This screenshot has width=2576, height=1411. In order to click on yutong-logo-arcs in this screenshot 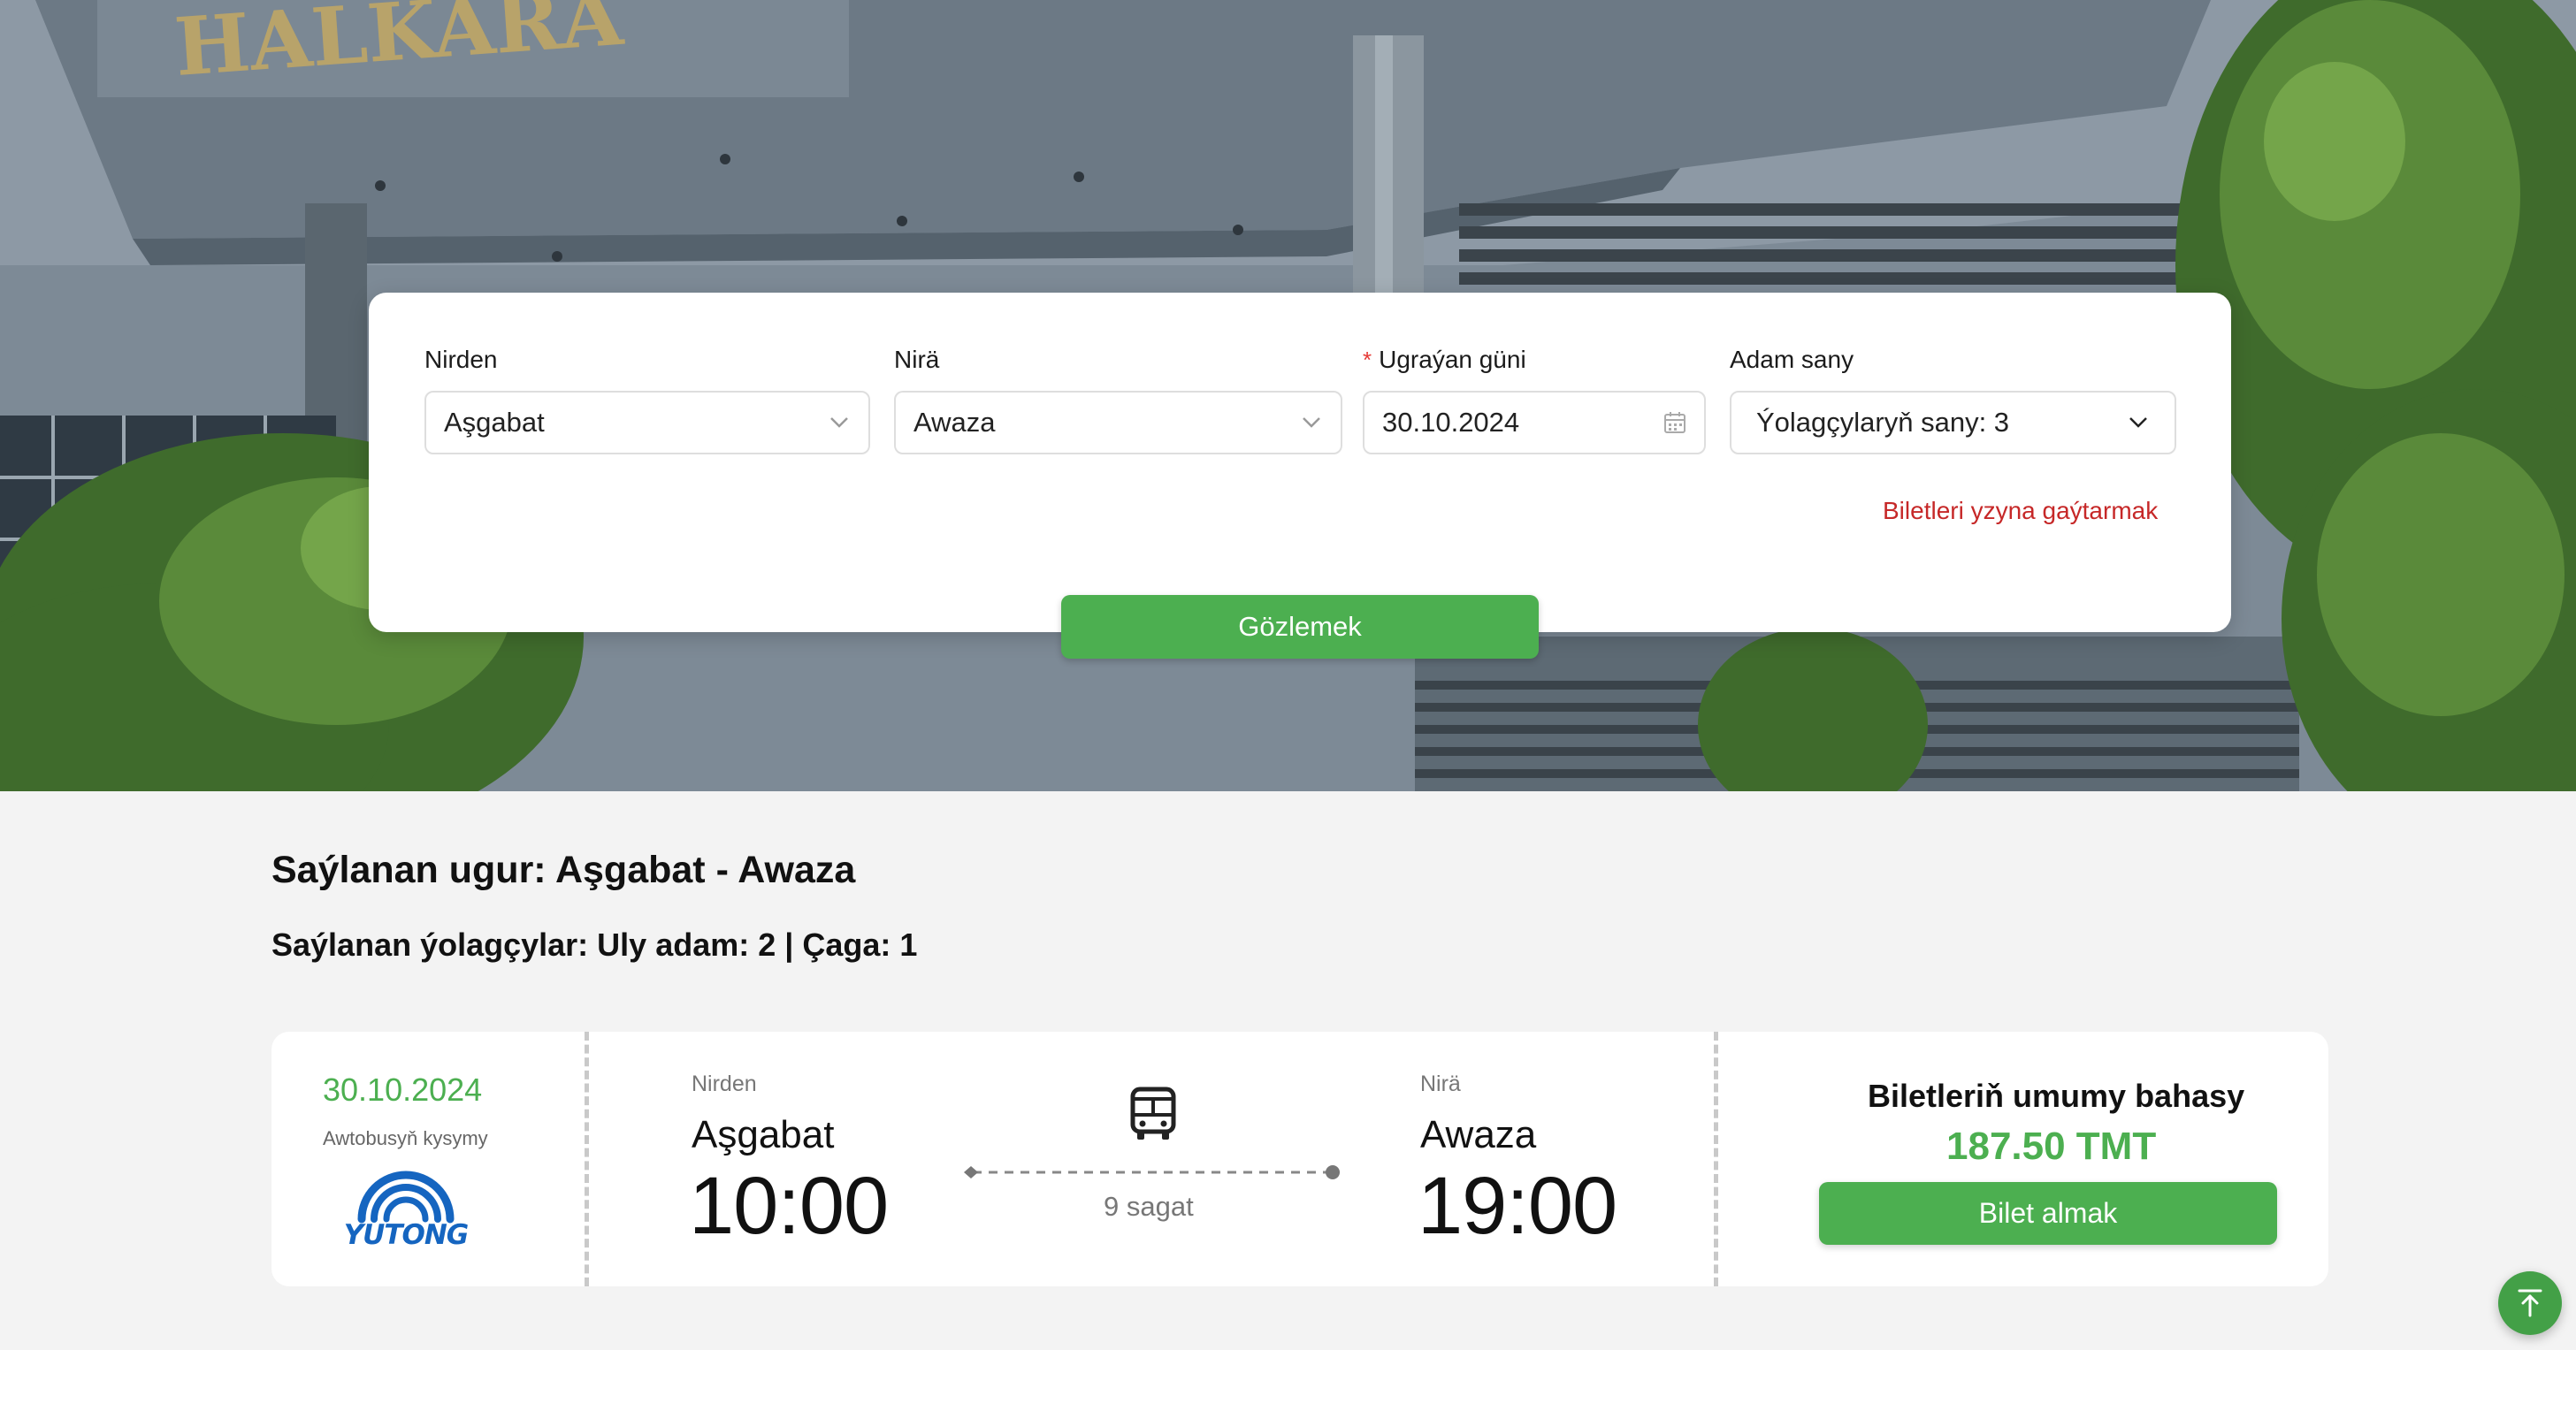, I will do `click(406, 1197)`.